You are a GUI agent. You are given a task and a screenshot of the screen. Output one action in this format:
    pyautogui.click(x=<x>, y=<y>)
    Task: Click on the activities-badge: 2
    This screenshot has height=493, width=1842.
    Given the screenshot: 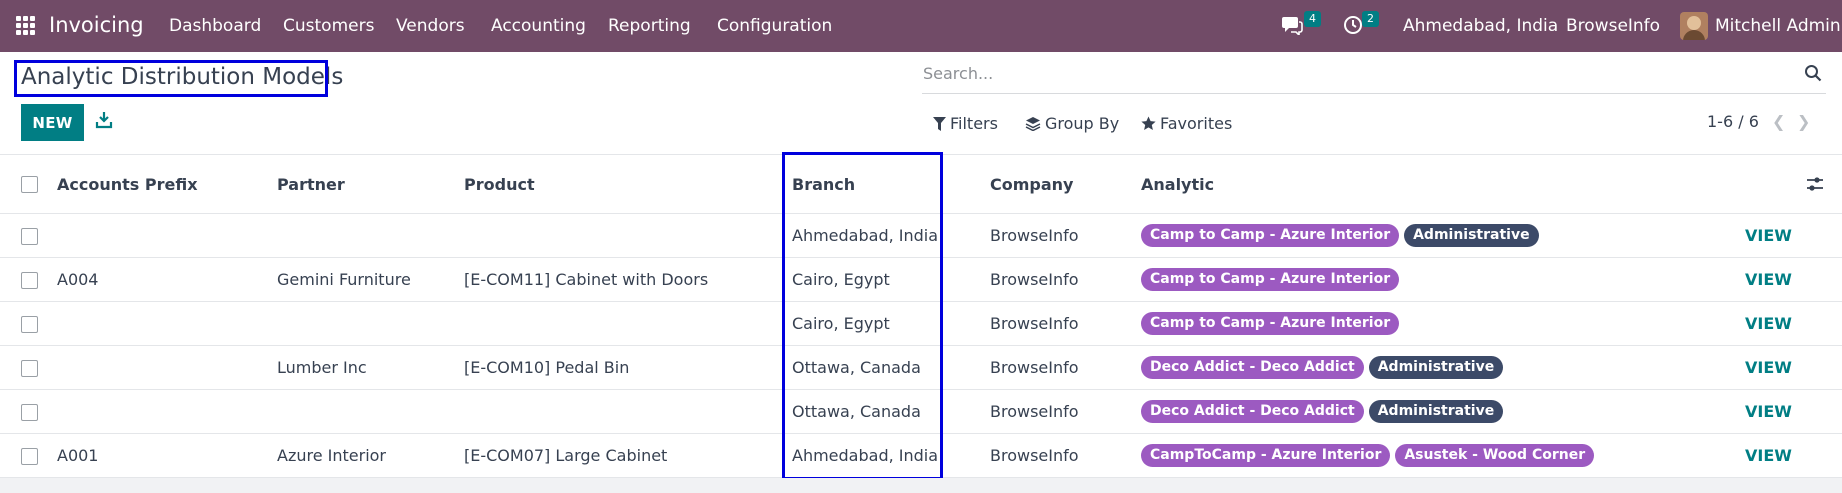 What is the action you would take?
    pyautogui.click(x=1370, y=19)
    